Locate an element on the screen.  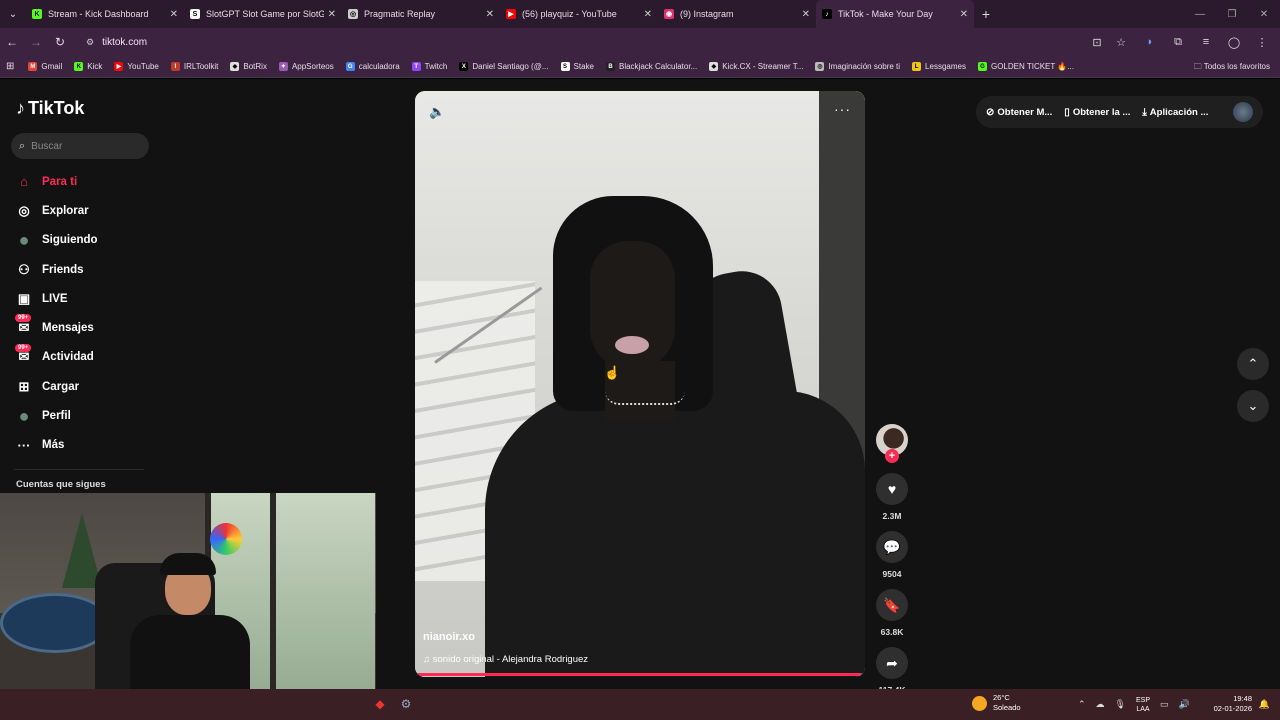
browser-tab: K Stream - Kick Dashboard ✕ is located at coordinates (105, 14).